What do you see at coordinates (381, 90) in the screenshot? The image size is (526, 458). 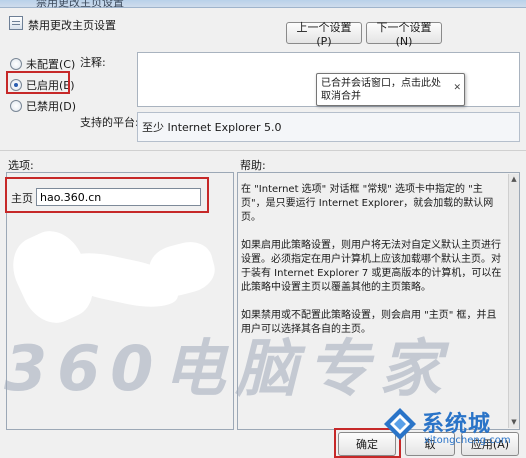 I see `tooltip-text: 已合并会话窗口，点击此处取消合并` at bounding box center [381, 90].